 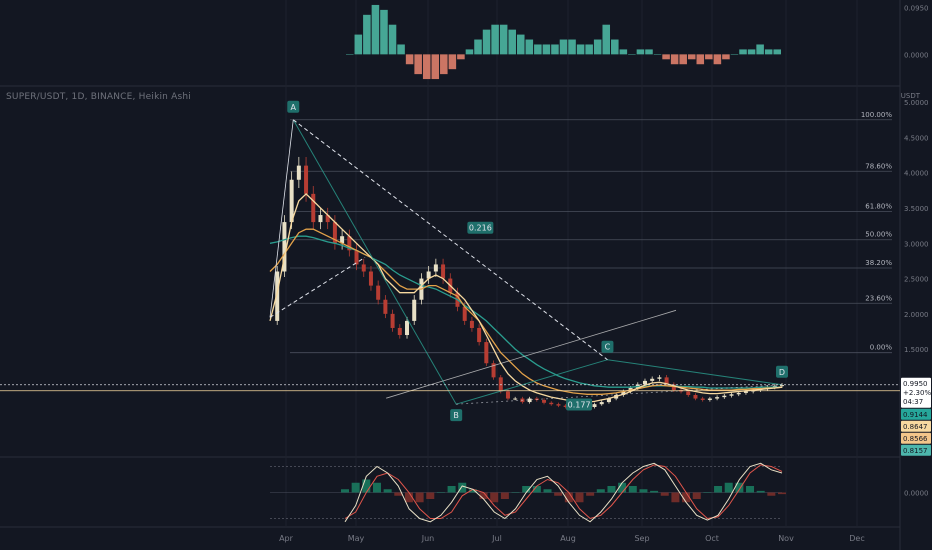 What do you see at coordinates (608, 347) in the screenshot?
I see `pattern-point-label: C` at bounding box center [608, 347].